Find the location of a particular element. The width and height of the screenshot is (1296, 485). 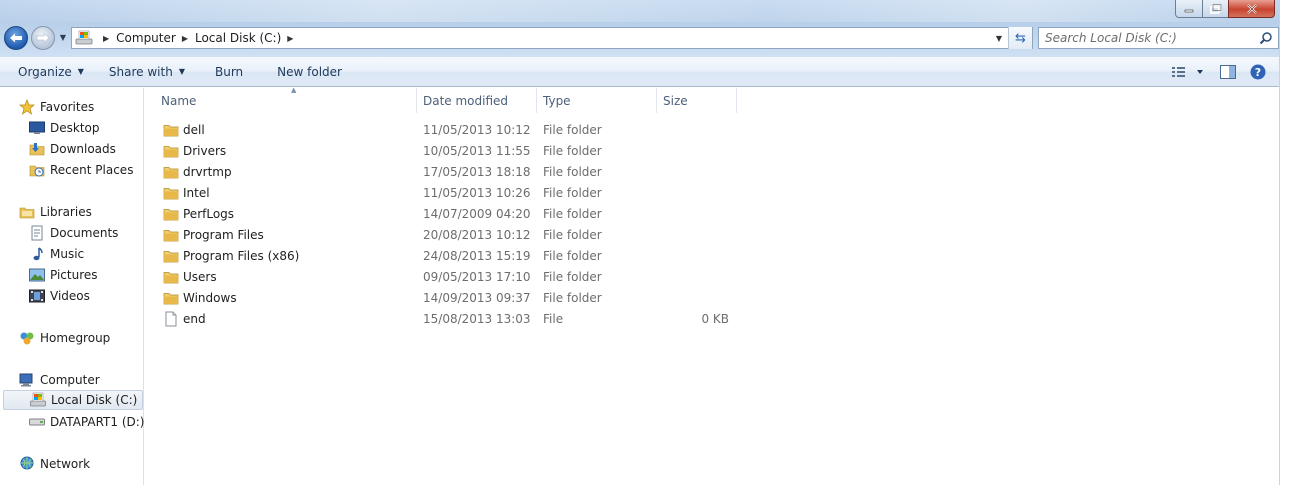

file-date: 11/05/2013 10:26 is located at coordinates (477, 192).